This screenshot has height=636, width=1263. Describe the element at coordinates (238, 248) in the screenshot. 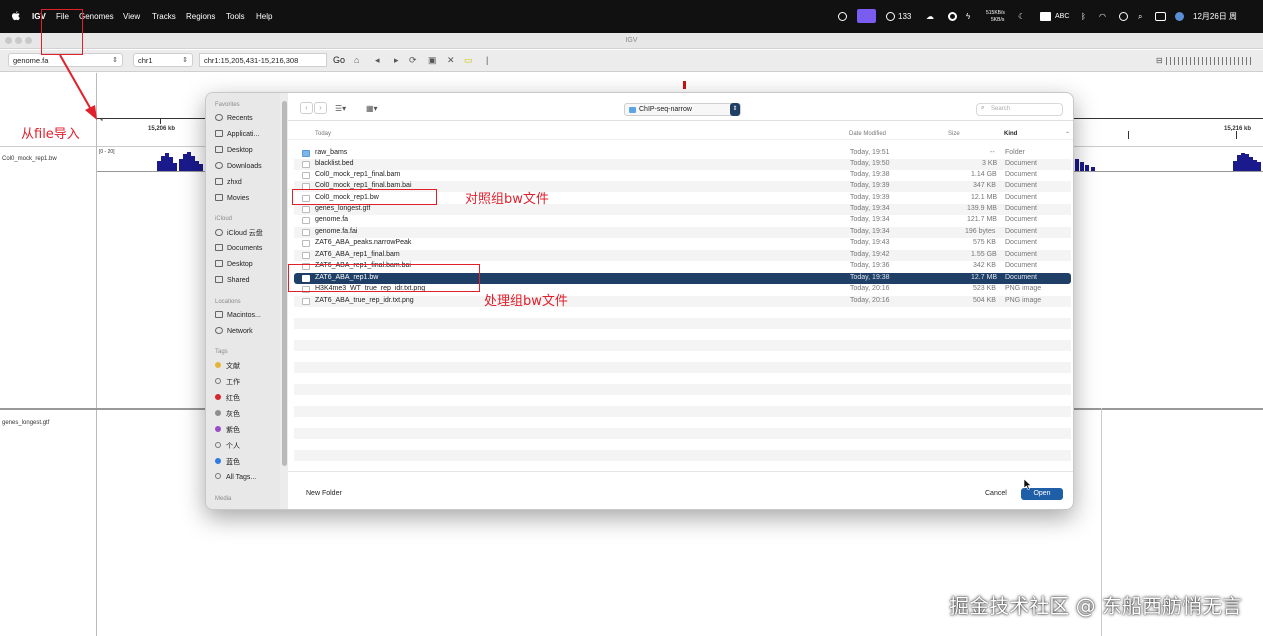

I see `sidebar-item-documents: Documents` at that location.